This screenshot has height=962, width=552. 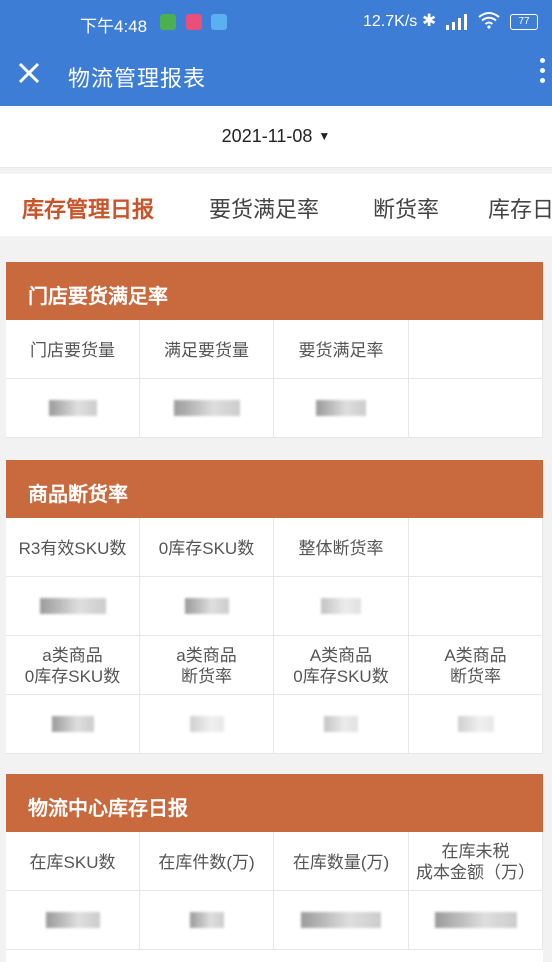 What do you see at coordinates (520, 208) in the screenshot?
I see `tab-inventory-day: 库存日` at bounding box center [520, 208].